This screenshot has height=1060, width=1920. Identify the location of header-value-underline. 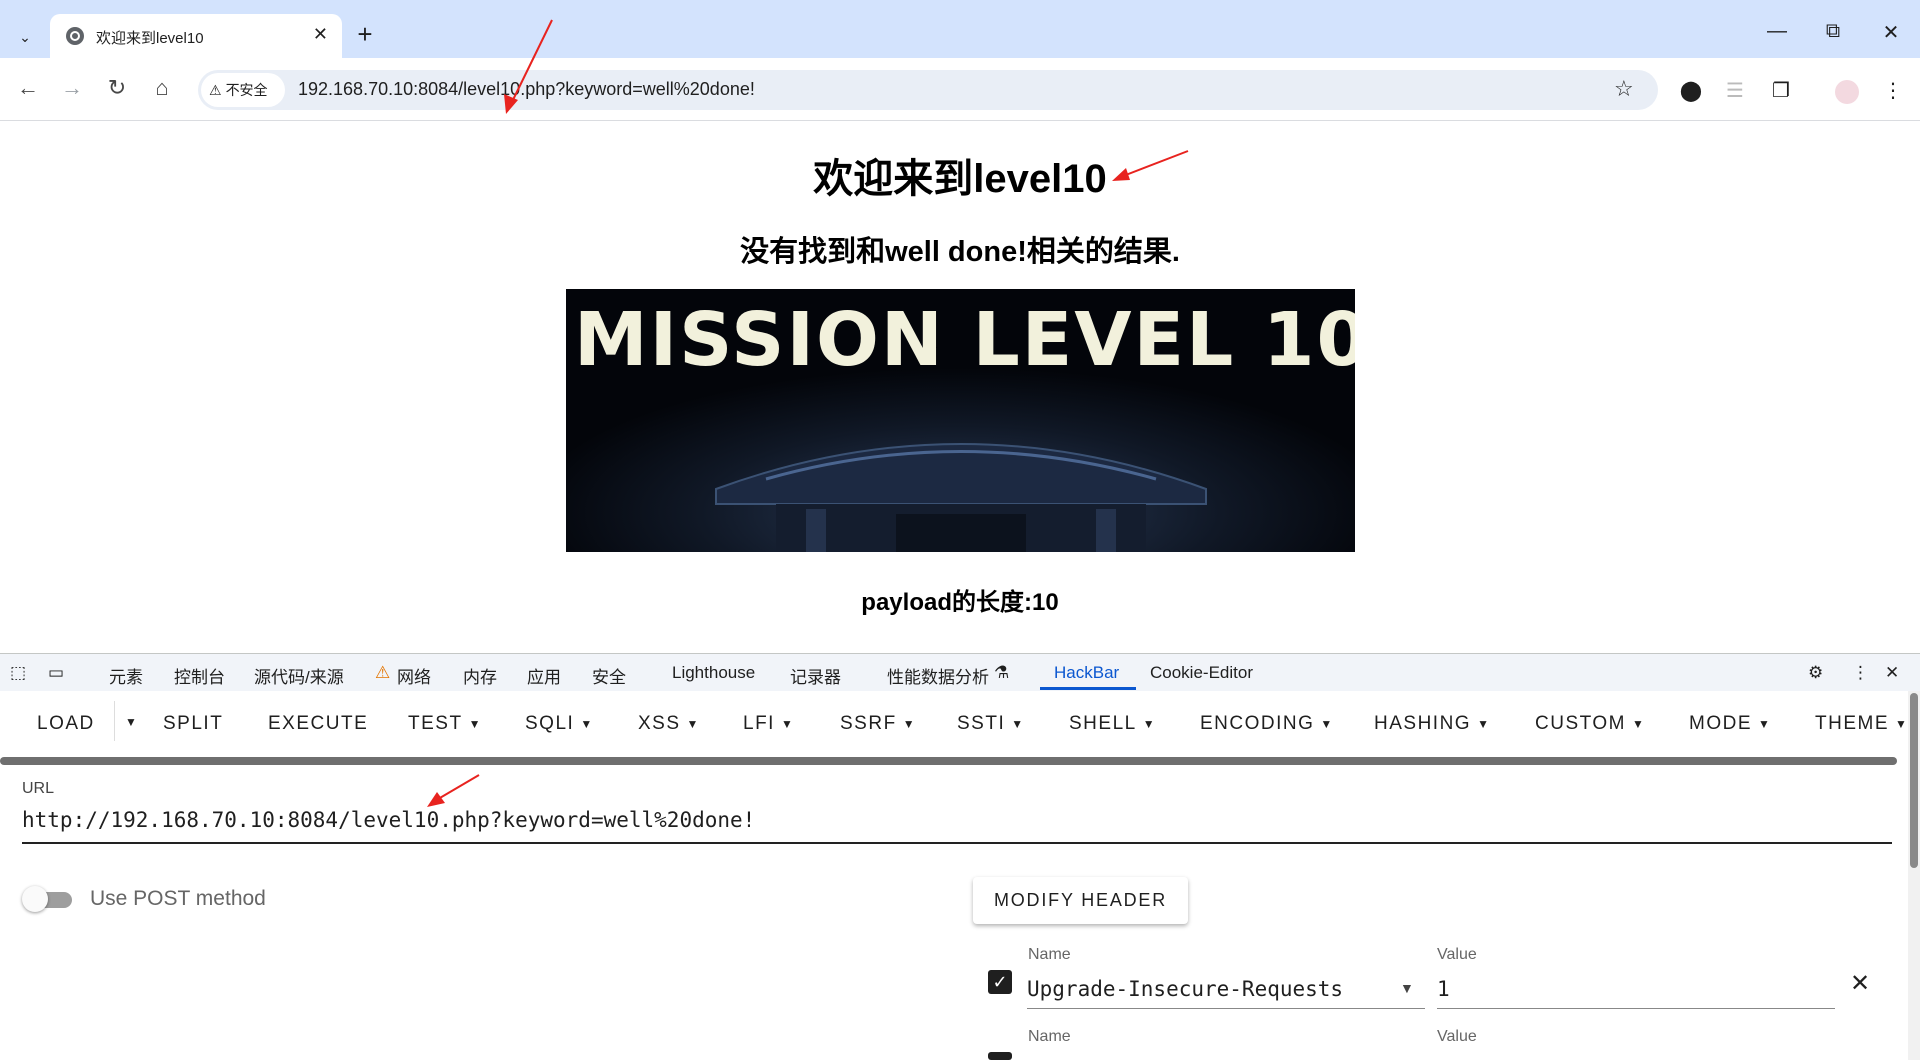
(1636, 1008).